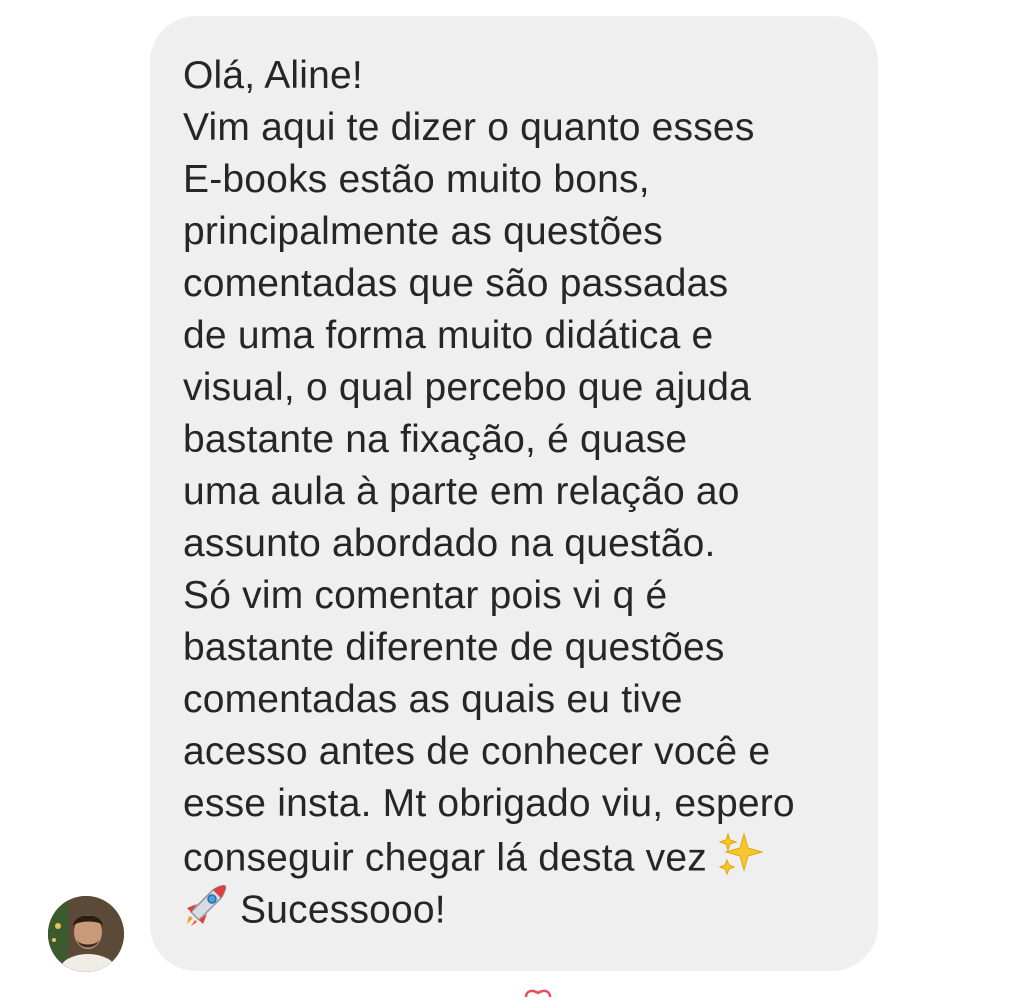 Image resolution: width=1024 pixels, height=1002 pixels. I want to click on message-line-with-emoji: Sucessooo!, so click(314, 912).